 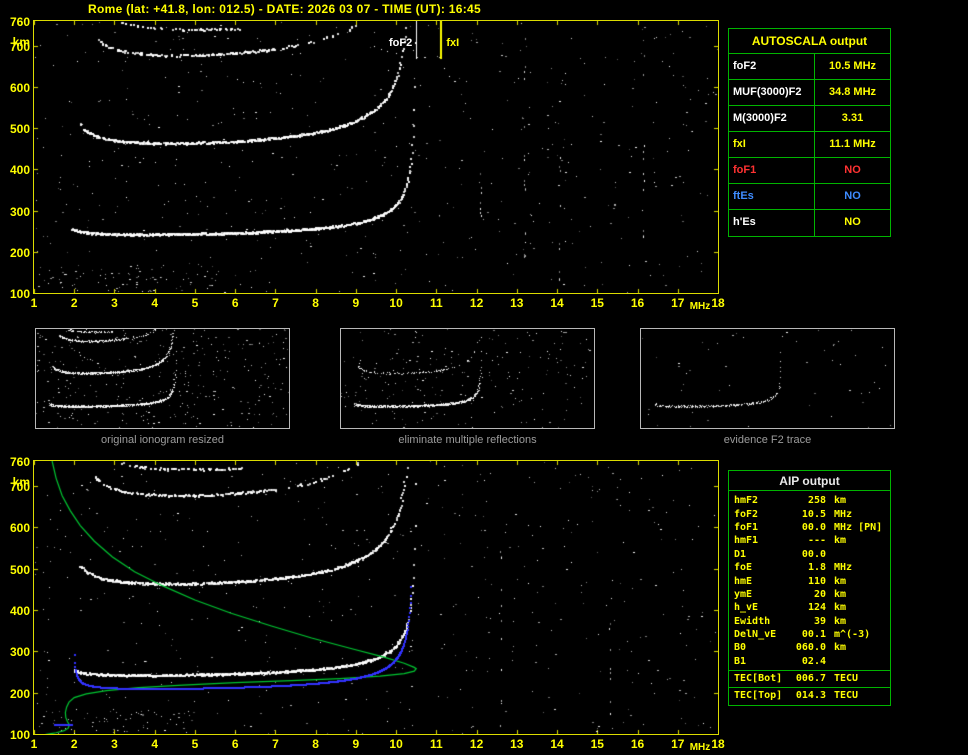 I want to click on autoscala-row: MUF(3000)F2 34.8 MHz, so click(x=809, y=93).